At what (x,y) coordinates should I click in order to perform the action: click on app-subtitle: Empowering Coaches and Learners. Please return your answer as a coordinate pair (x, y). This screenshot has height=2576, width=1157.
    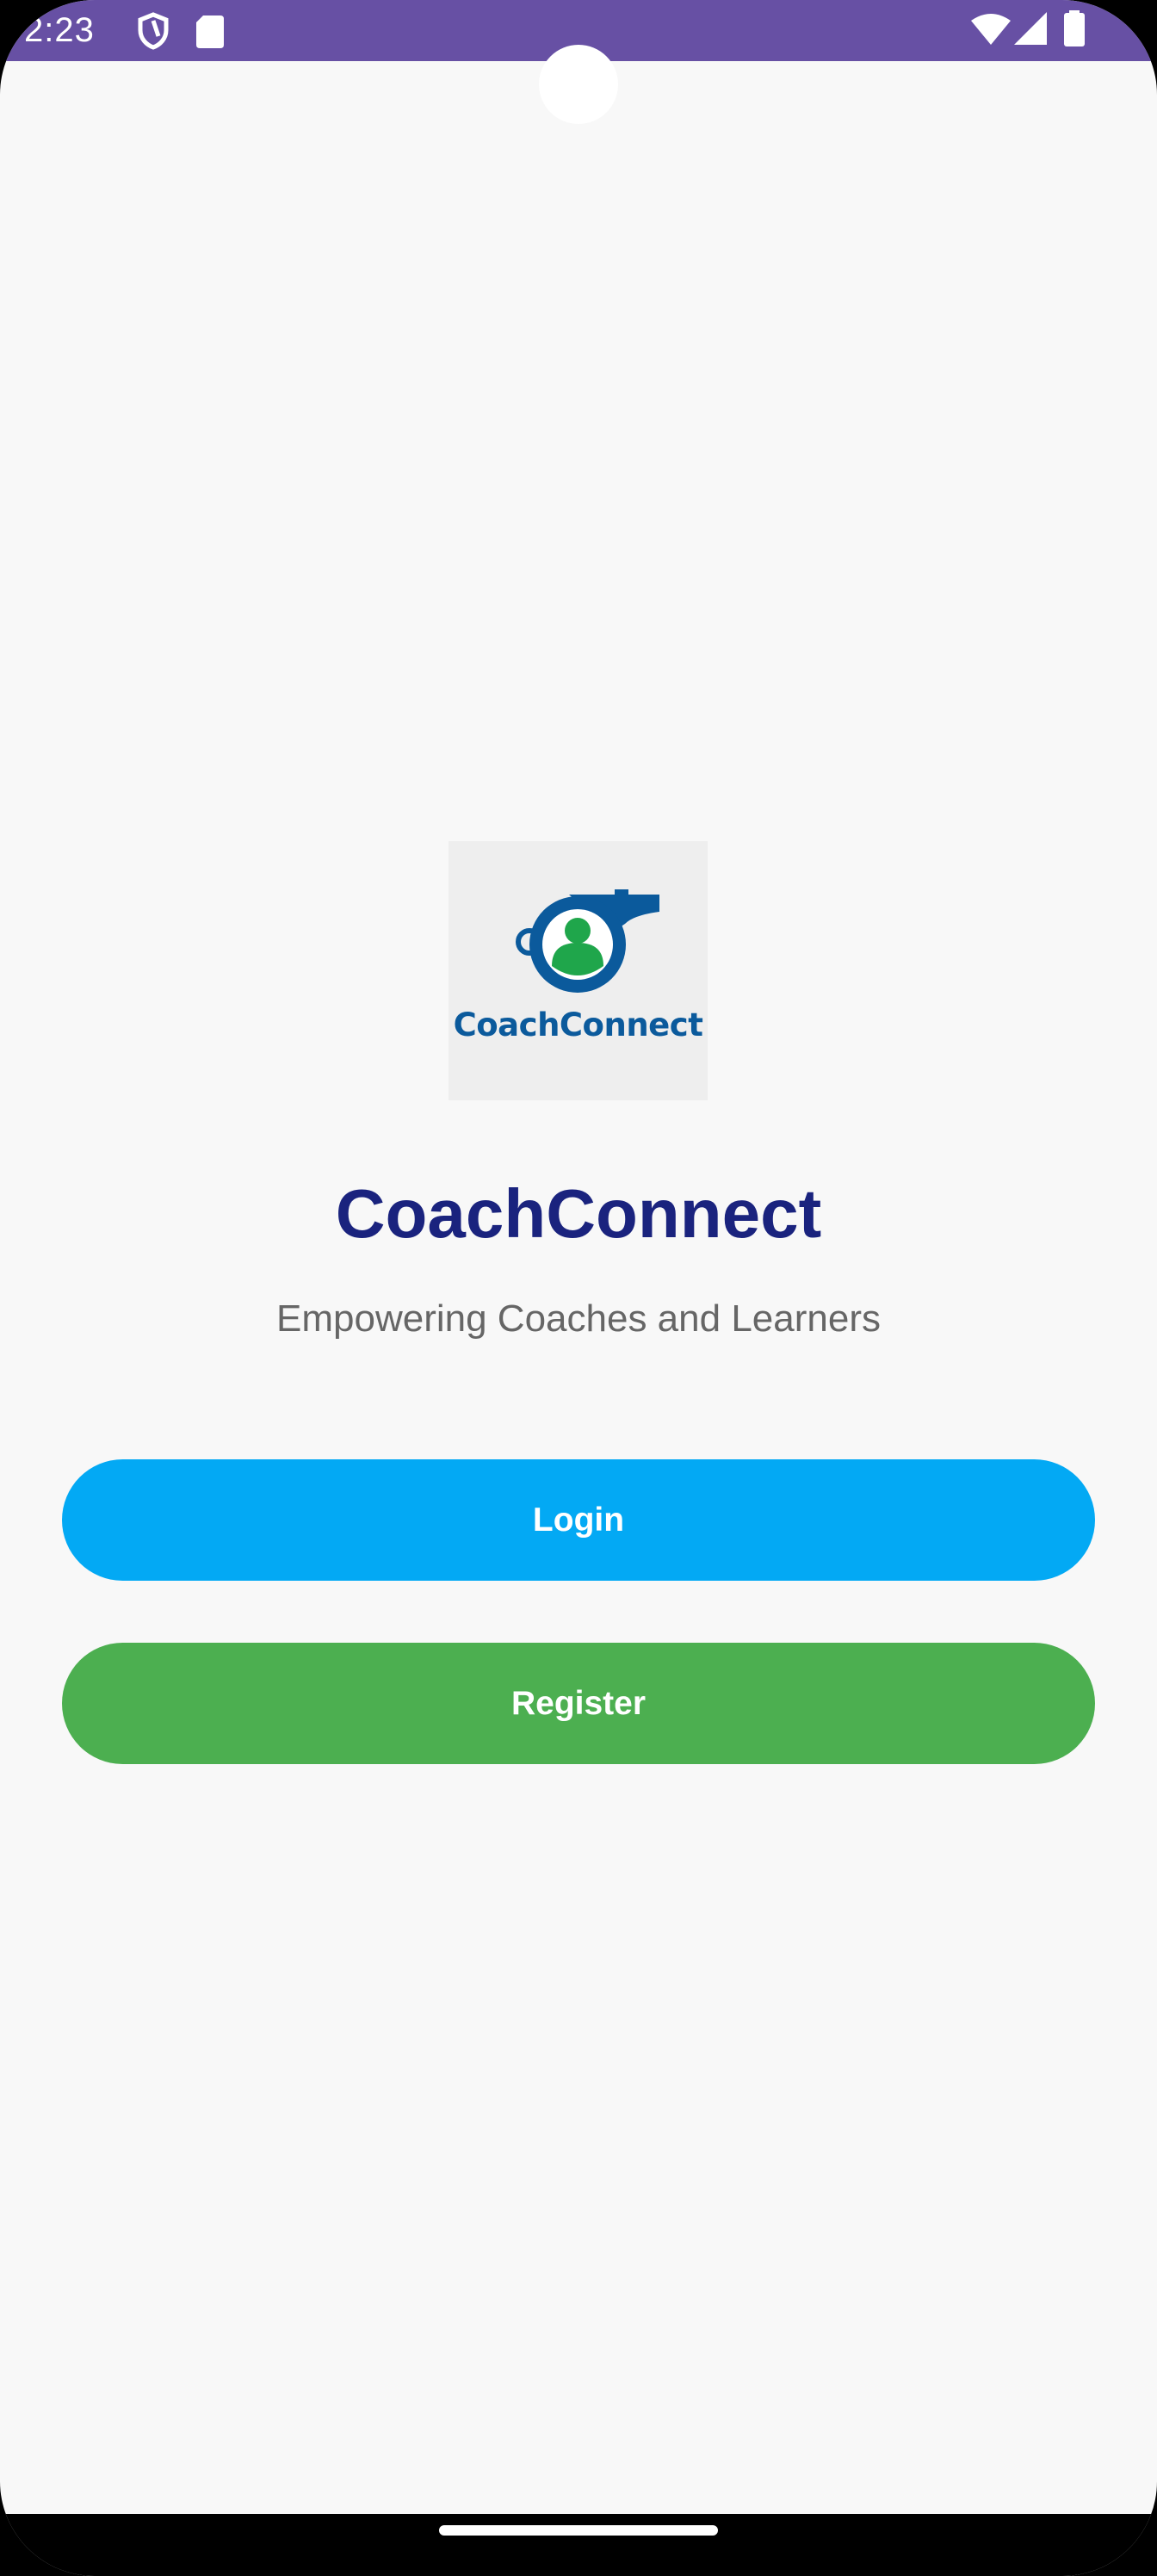
    Looking at the image, I should click on (579, 1318).